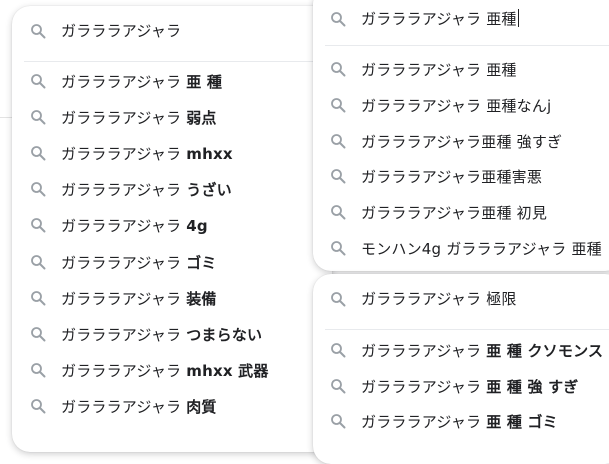  I want to click on suggestion-item: ガラララアジャラ亜種 初見, so click(461, 212).